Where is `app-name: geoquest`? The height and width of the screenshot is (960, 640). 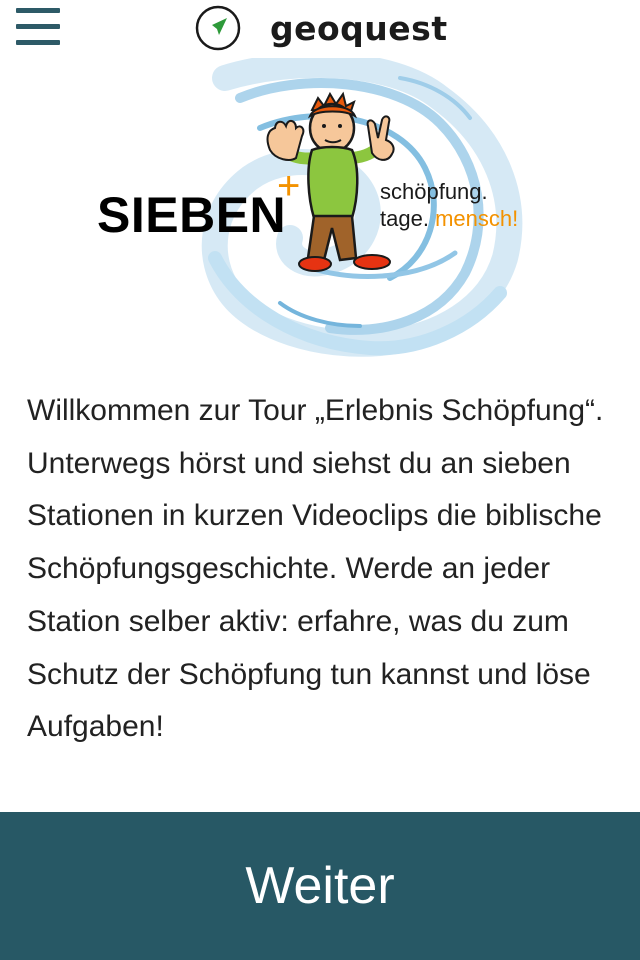
app-name: geoquest is located at coordinates (359, 28).